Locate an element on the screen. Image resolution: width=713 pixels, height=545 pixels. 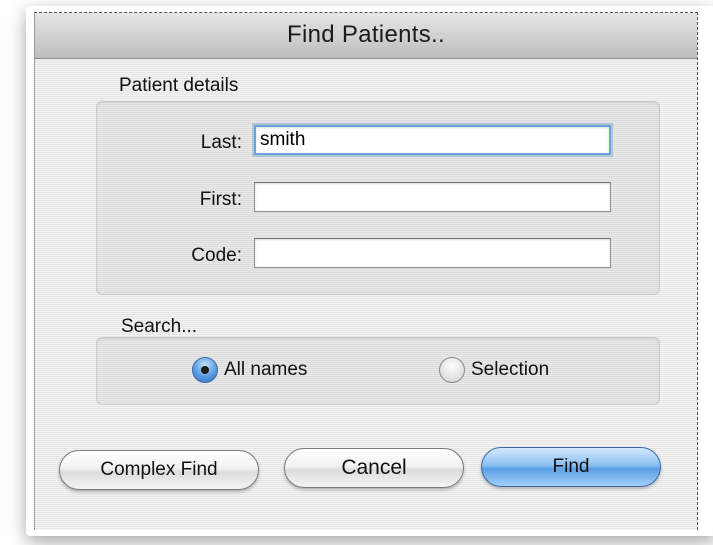
patient-details-label: Patient details is located at coordinates (179, 85).